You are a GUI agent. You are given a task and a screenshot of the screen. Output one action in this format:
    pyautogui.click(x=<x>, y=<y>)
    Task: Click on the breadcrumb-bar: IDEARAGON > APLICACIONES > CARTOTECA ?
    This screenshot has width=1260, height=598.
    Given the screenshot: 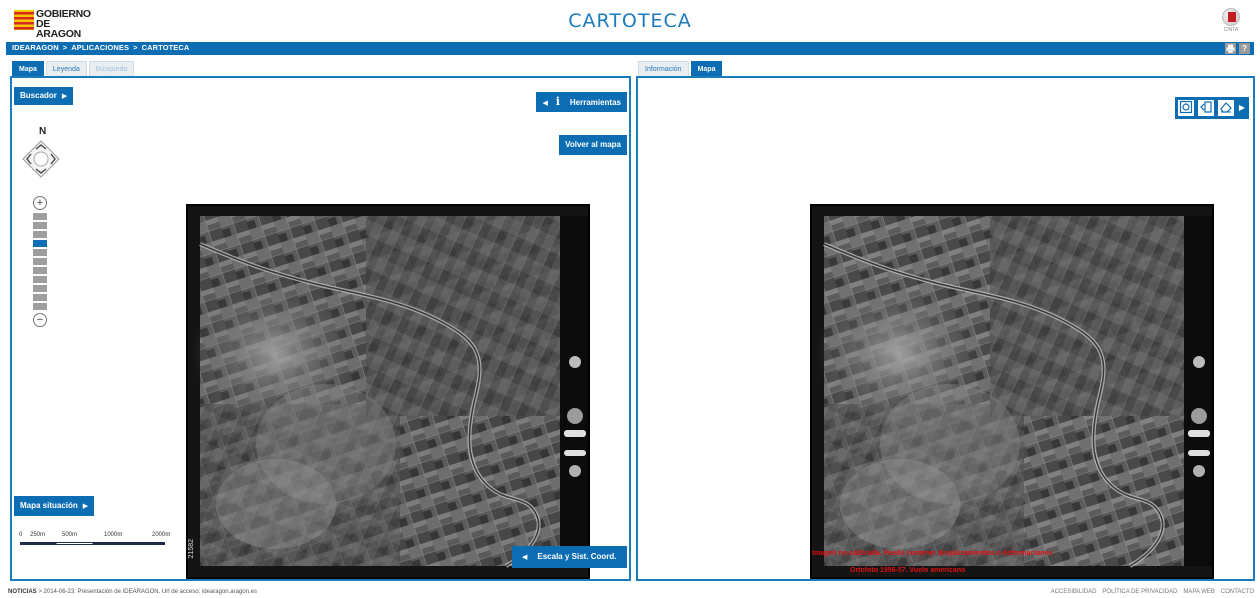 What is the action you would take?
    pyautogui.click(x=630, y=48)
    